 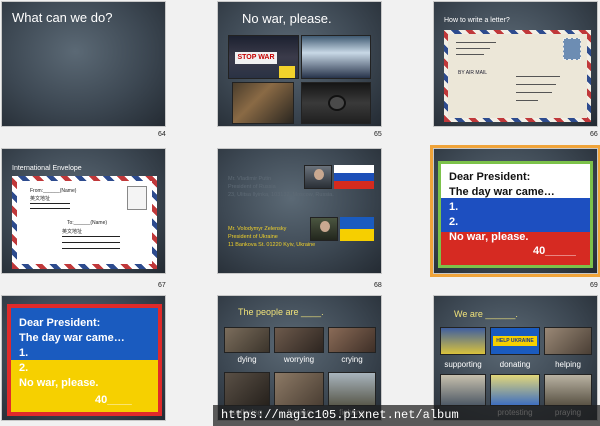 I want to click on supporting-photo, so click(x=463, y=341).